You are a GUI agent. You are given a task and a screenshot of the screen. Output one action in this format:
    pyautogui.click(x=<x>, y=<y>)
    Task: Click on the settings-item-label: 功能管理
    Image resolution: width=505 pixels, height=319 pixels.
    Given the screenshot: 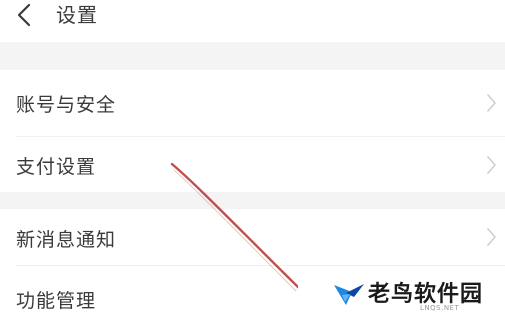 What is the action you would take?
    pyautogui.click(x=56, y=301)
    